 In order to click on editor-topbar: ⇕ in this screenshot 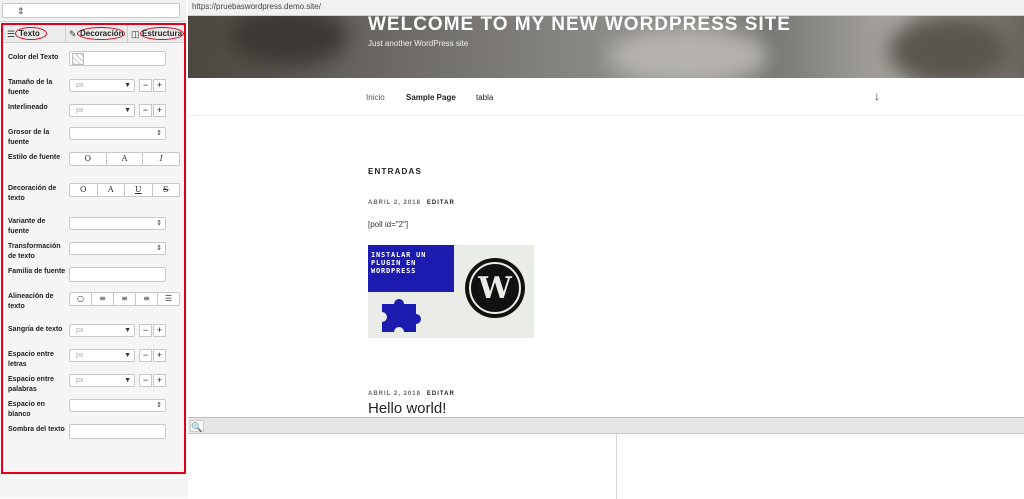, I will do `click(93, 11)`.